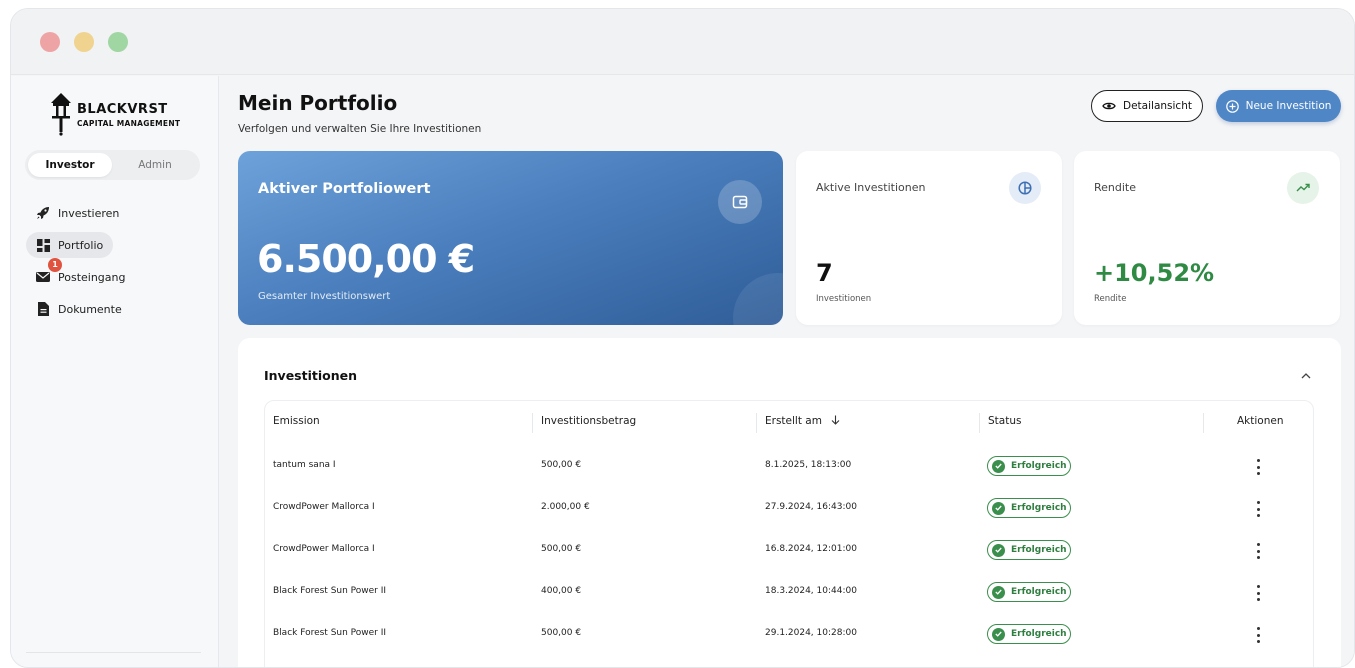 Image resolution: width=1355 pixels, height=668 pixels. What do you see at coordinates (324, 549) in the screenshot?
I see `emission-cell: CrowdPower Mallorca I` at bounding box center [324, 549].